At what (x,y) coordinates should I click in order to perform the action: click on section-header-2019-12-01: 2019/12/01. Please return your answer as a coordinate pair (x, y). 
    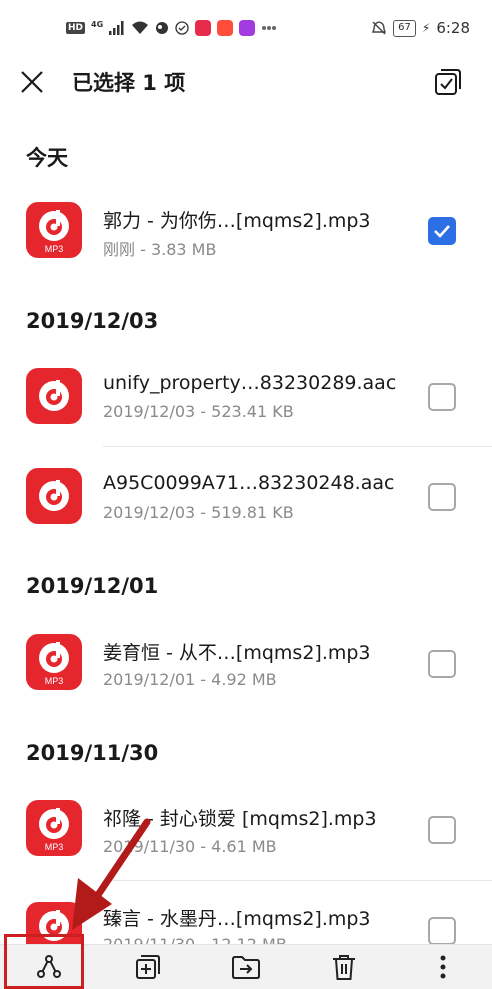
    Looking at the image, I should click on (92, 586).